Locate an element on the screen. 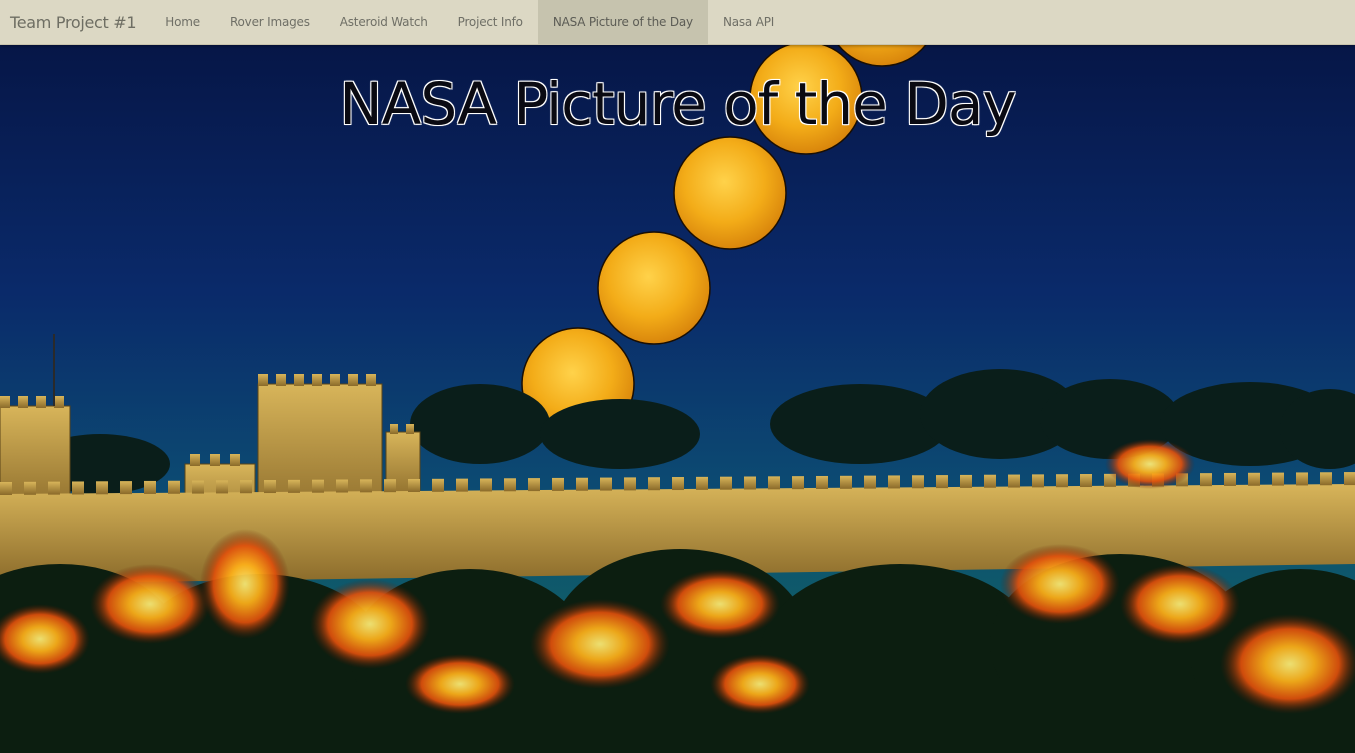 The height and width of the screenshot is (753, 1355). nav-item-rover-images: Rover Images is located at coordinates (270, 22).